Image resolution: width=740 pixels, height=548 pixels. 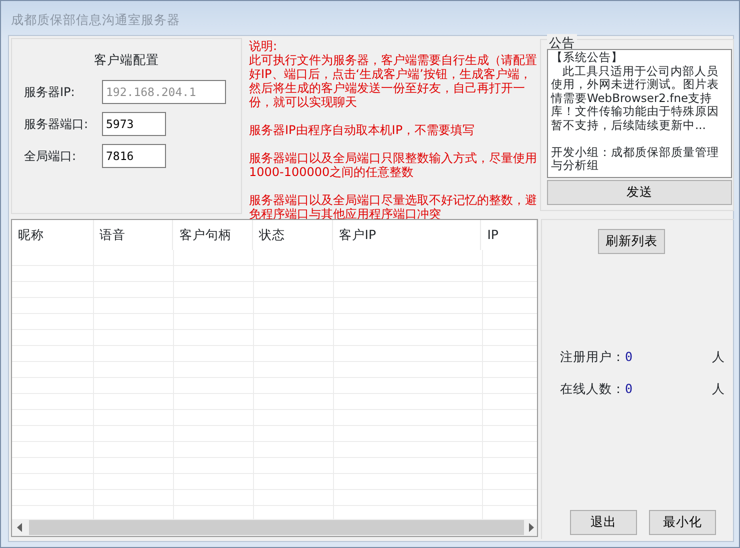 I want to click on field-label: 服务器端口:, so click(x=56, y=124).